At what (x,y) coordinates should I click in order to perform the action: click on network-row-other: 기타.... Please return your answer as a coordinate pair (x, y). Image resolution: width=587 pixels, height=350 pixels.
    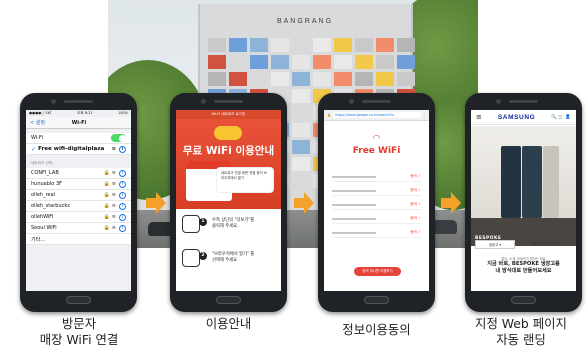
    Looking at the image, I should click on (78, 239).